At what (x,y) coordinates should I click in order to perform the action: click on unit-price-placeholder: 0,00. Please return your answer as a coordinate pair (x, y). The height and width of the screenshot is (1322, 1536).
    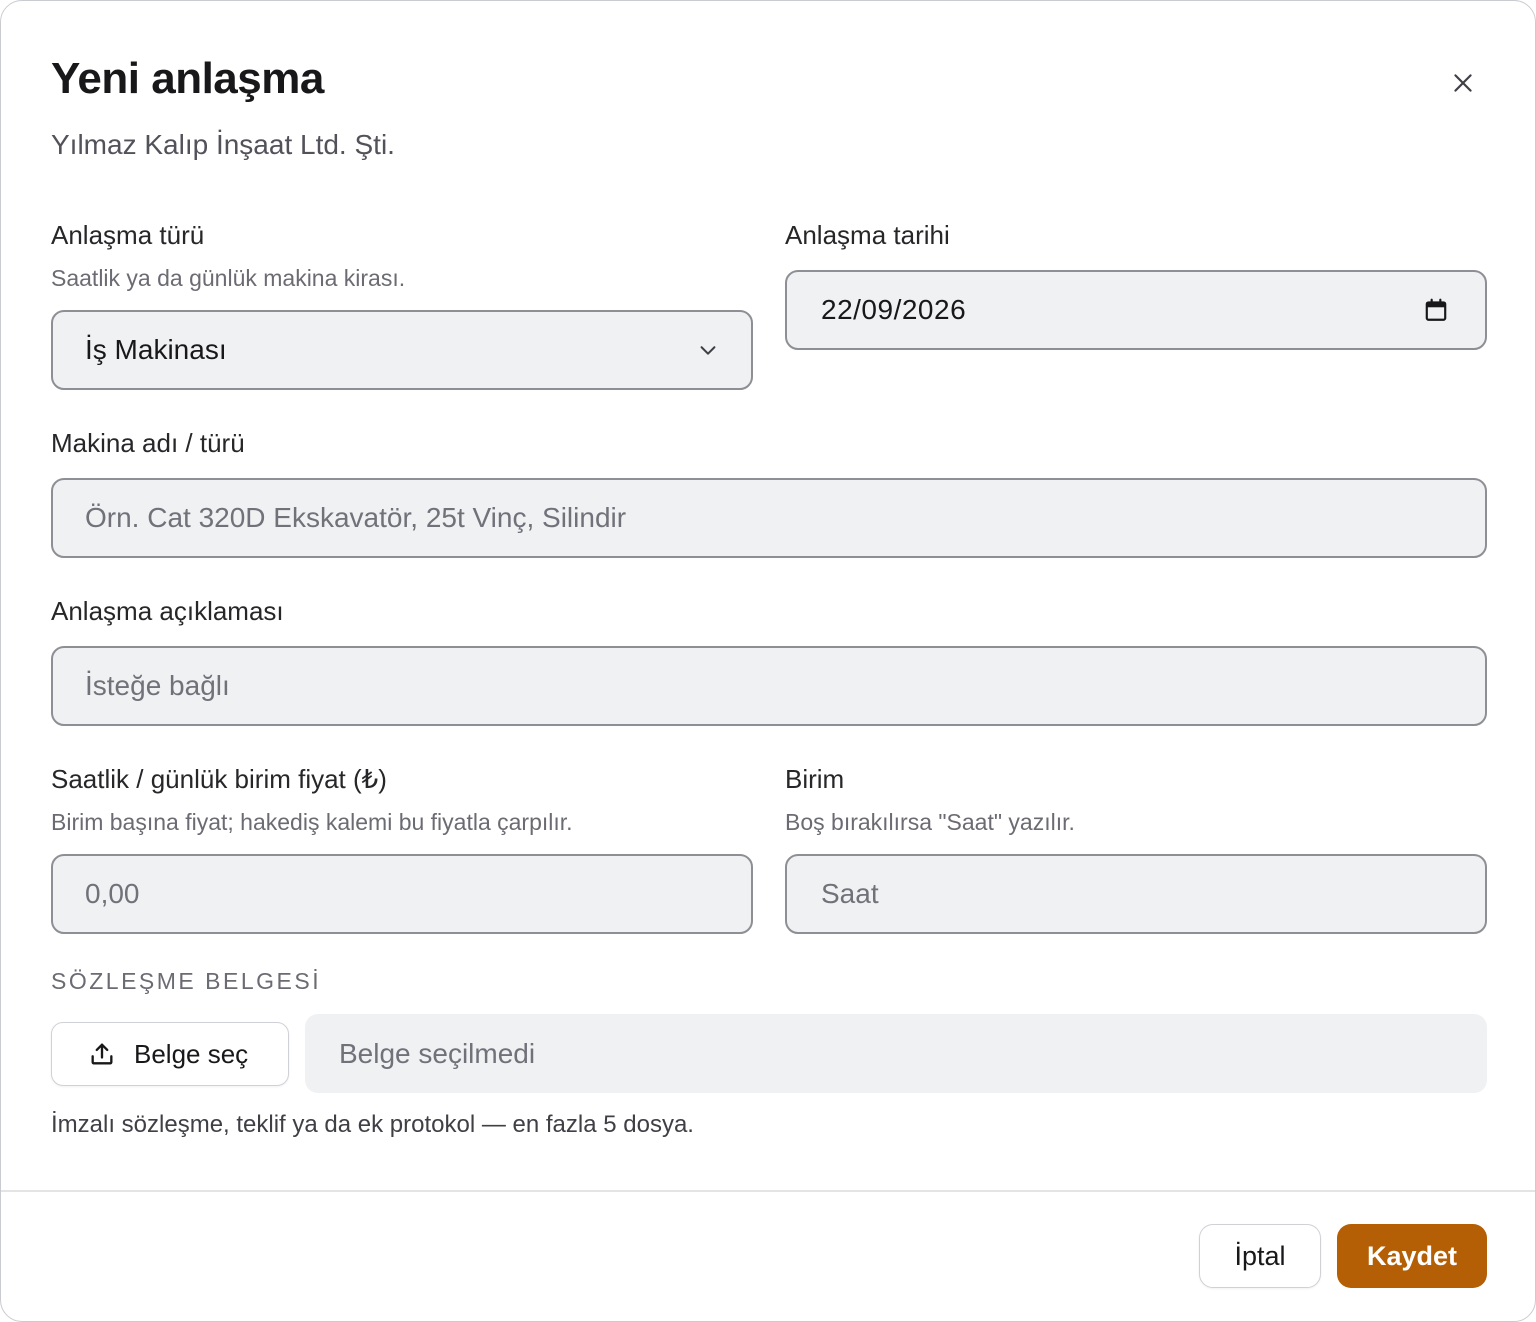
    Looking at the image, I should click on (112, 893).